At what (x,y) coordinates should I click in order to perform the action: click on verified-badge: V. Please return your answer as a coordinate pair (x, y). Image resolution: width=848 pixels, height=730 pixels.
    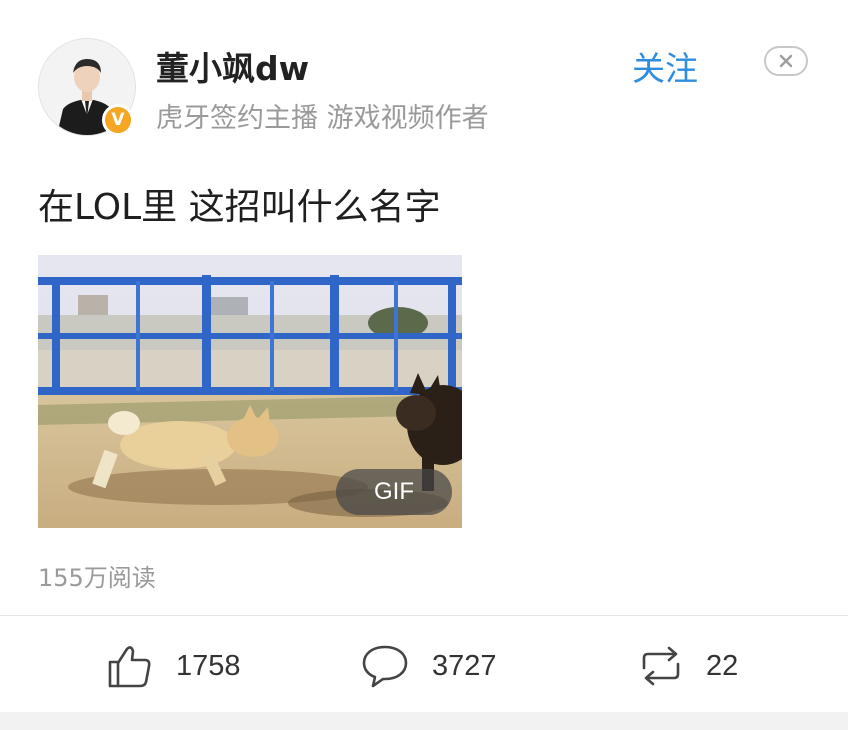
    Looking at the image, I should click on (118, 120).